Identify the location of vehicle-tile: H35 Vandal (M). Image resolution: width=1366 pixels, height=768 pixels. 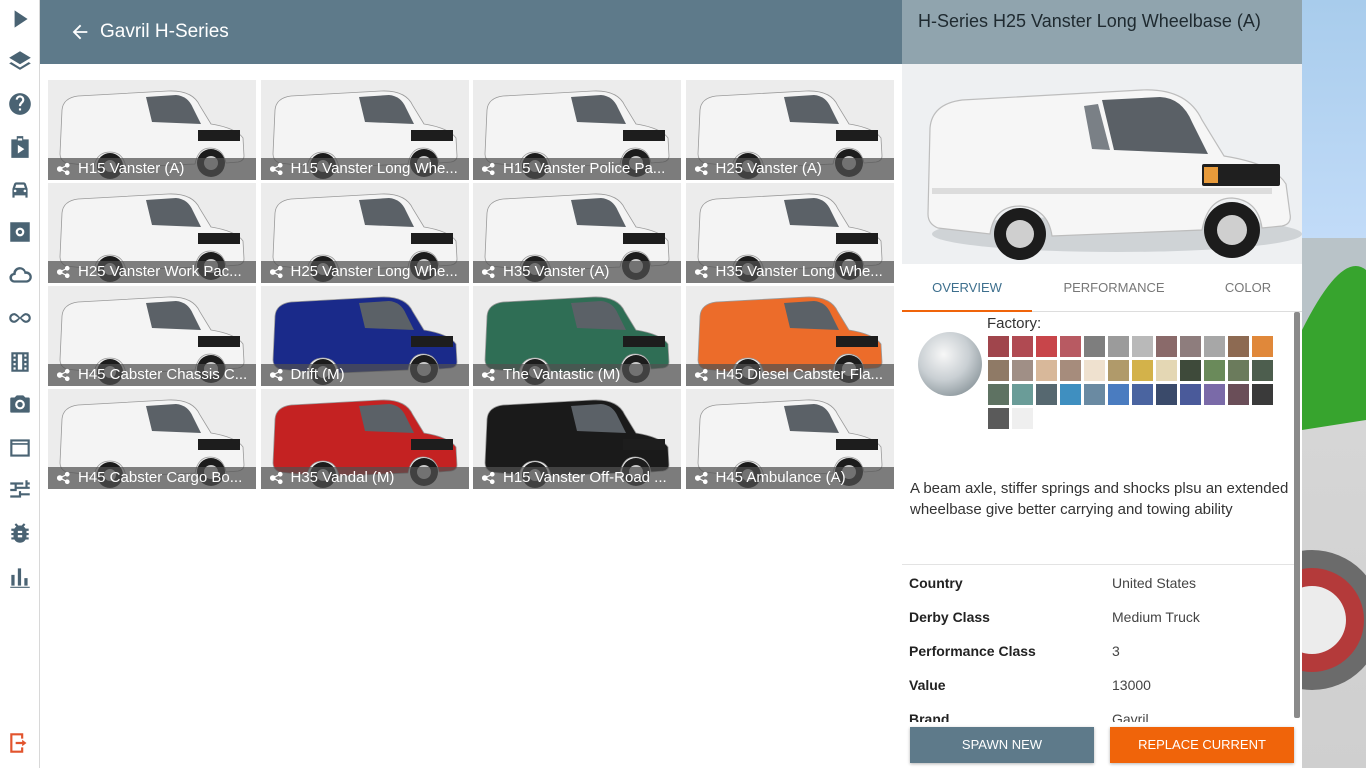
(364, 439).